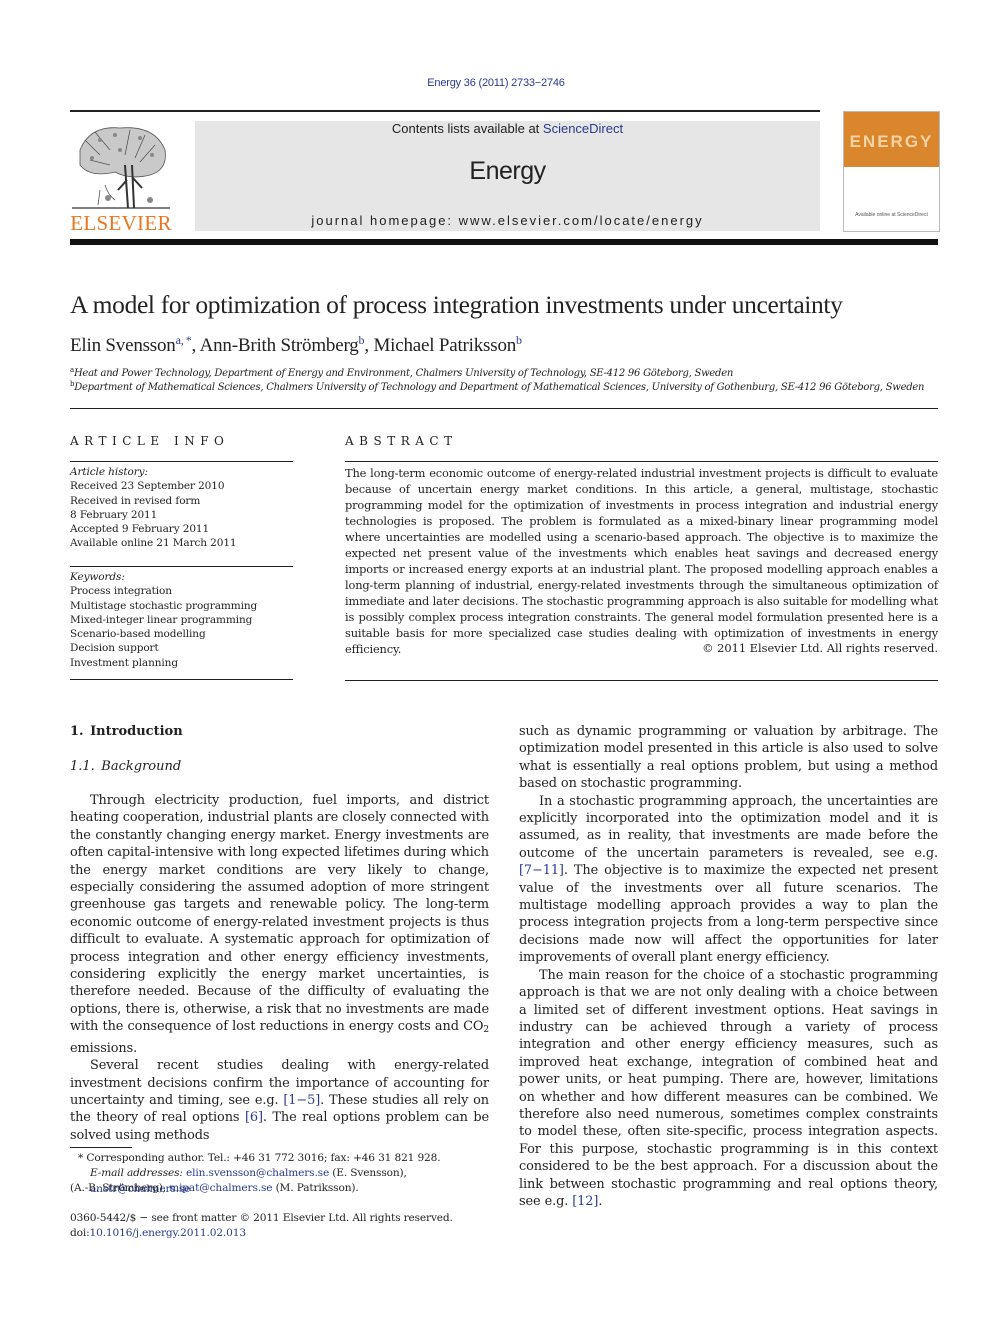 The image size is (992, 1323). I want to click on subscript: 2, so click(486, 1030).